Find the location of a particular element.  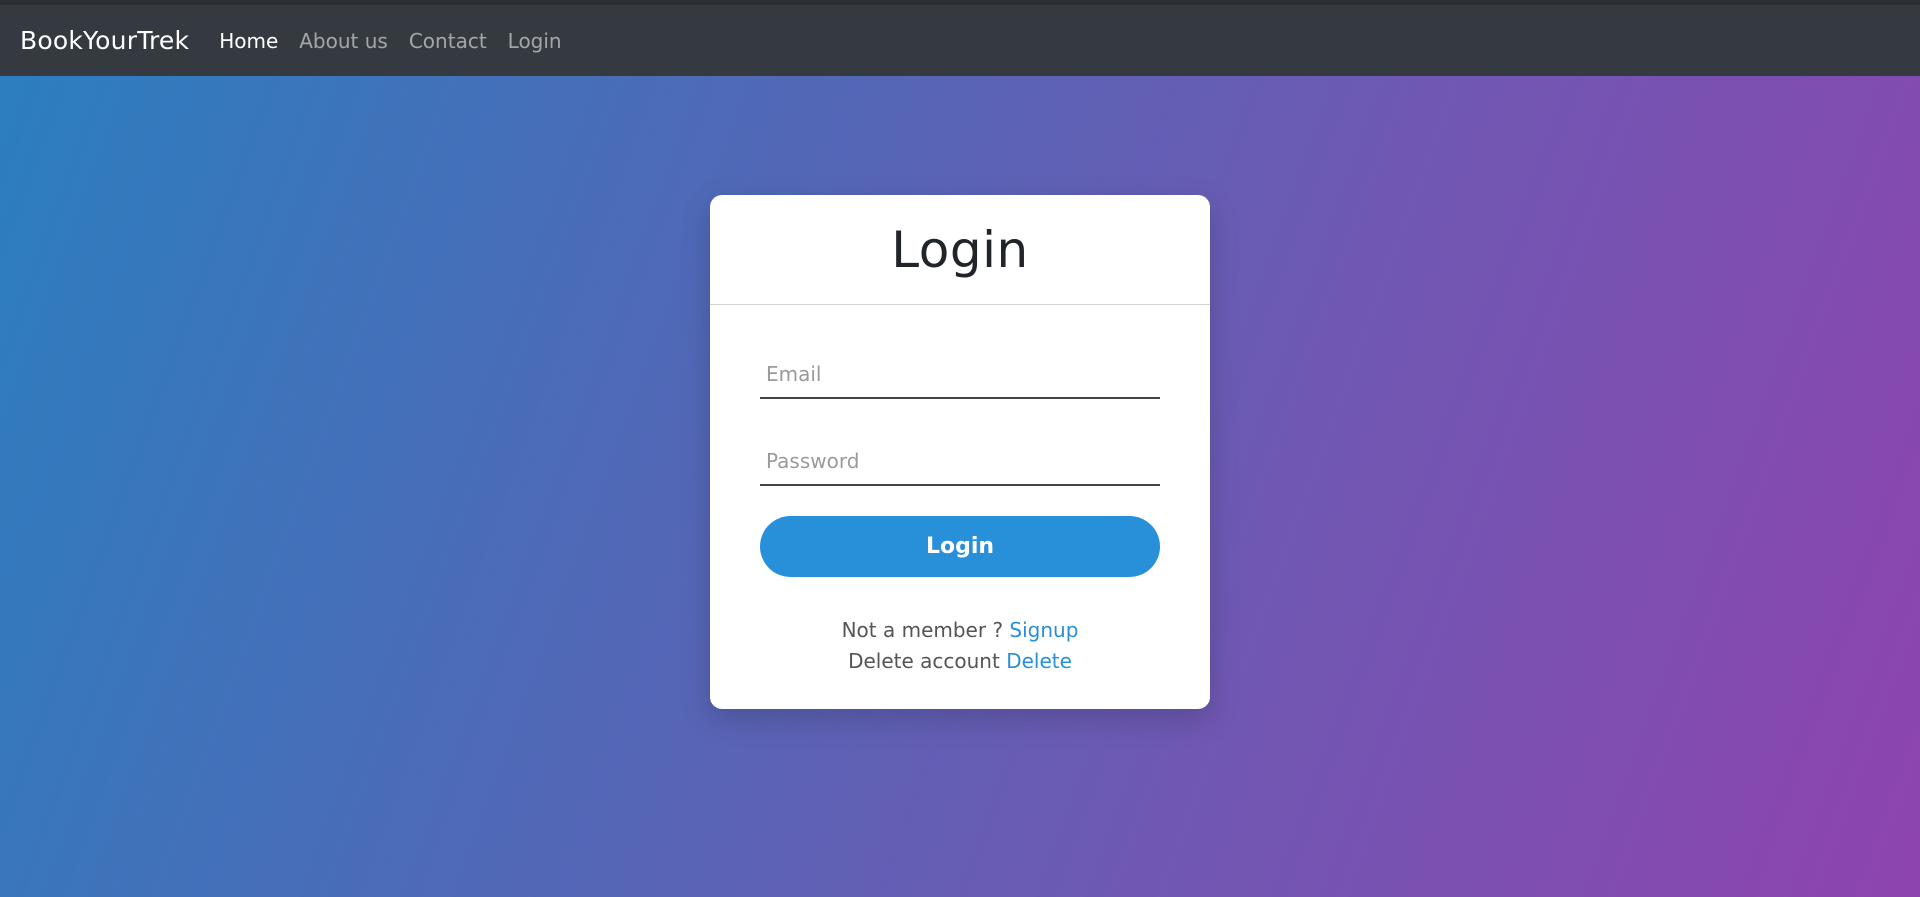

card-header: Login is located at coordinates (960, 250).